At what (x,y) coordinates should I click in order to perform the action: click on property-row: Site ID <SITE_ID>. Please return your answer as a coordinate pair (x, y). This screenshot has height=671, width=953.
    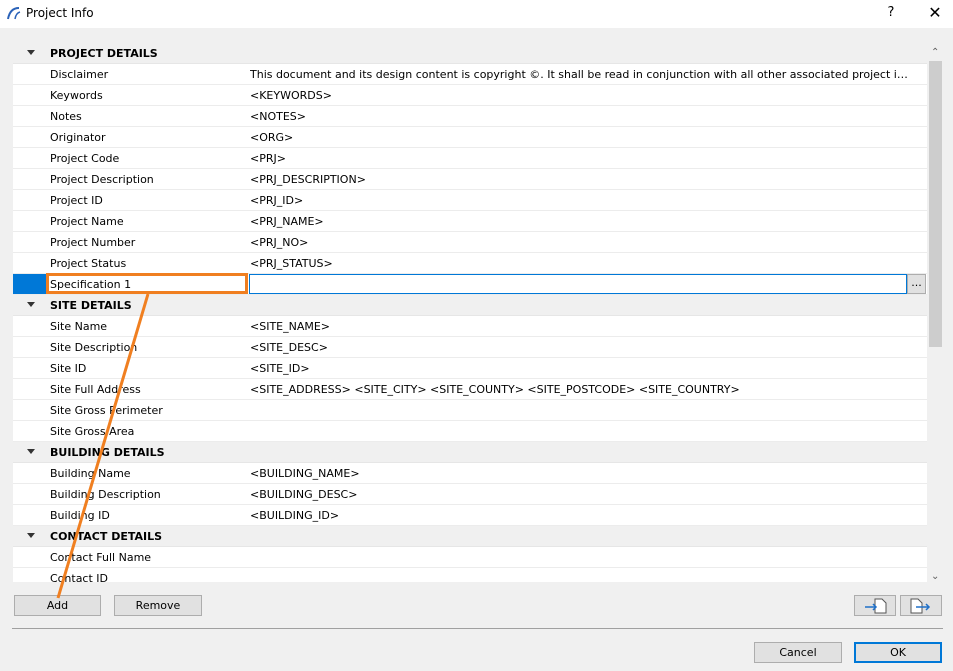
    Looking at the image, I should click on (470, 368).